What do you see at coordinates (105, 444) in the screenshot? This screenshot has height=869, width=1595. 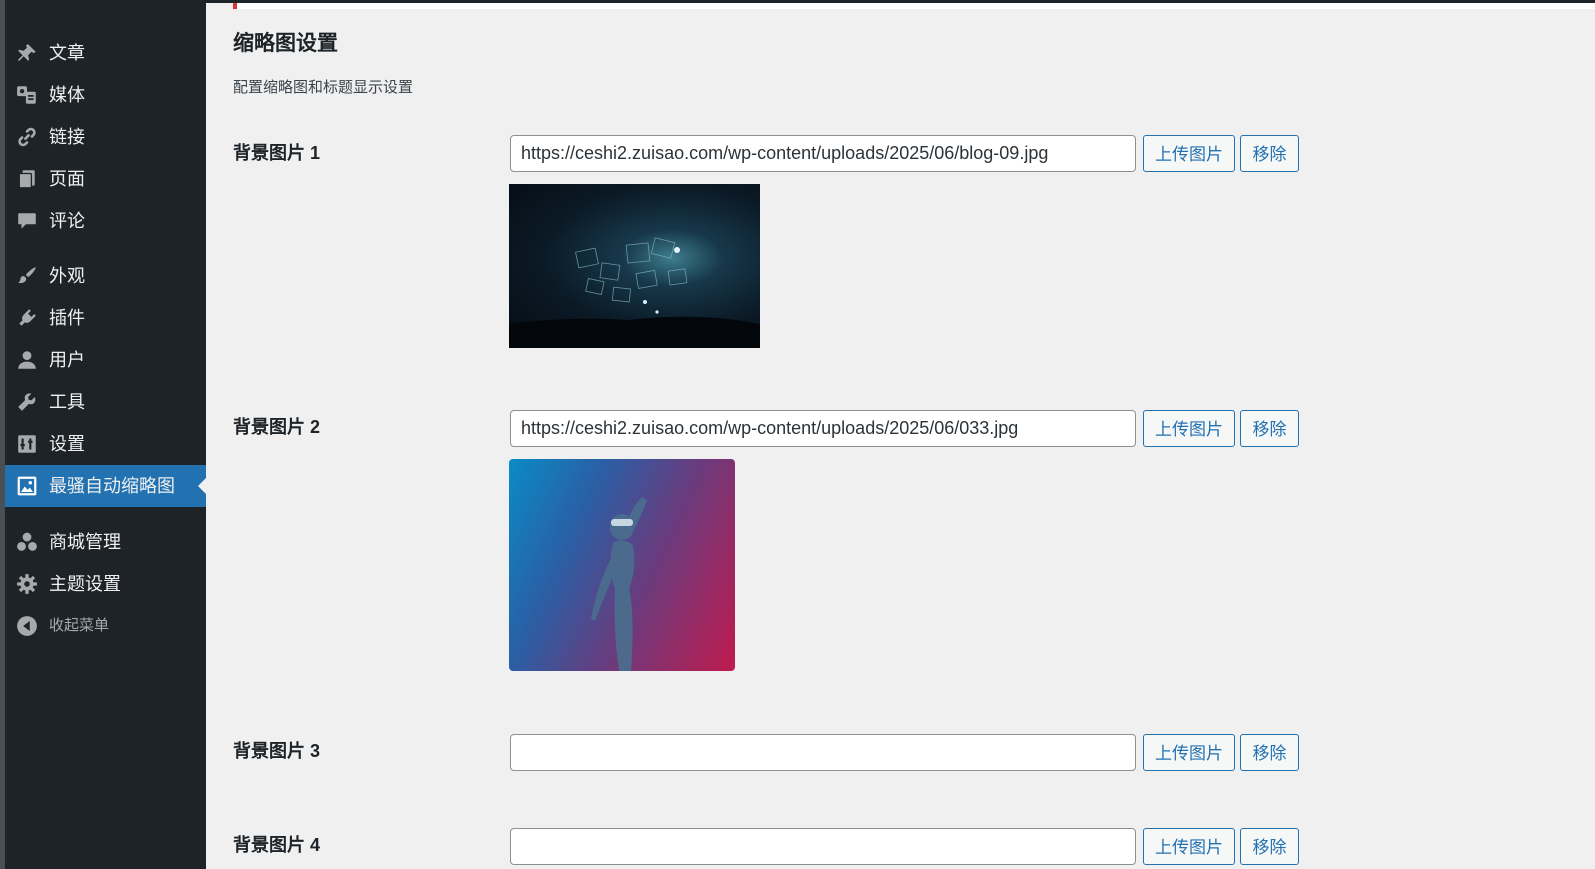 I see `sidebar-item-settings: 设置` at bounding box center [105, 444].